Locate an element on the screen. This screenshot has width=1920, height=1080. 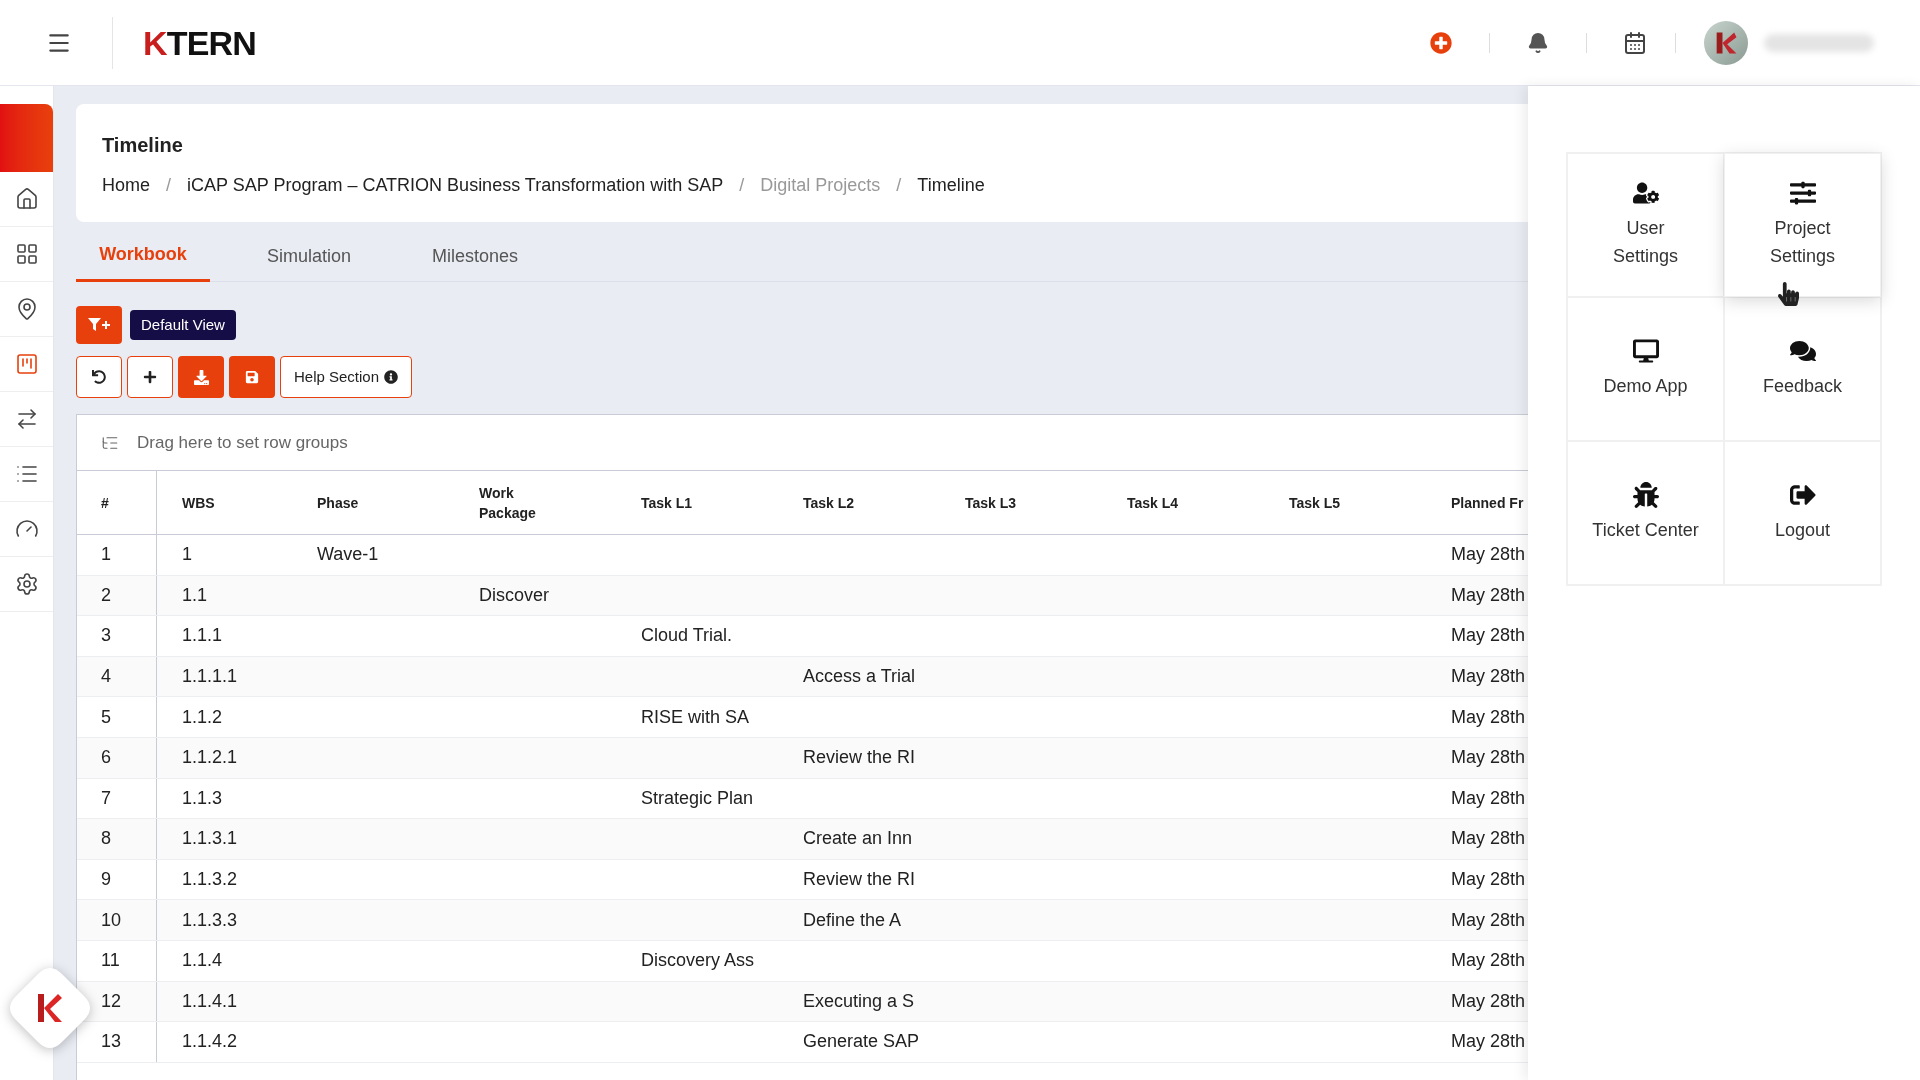
table-cell-text: 9 is located at coordinates (106, 880).